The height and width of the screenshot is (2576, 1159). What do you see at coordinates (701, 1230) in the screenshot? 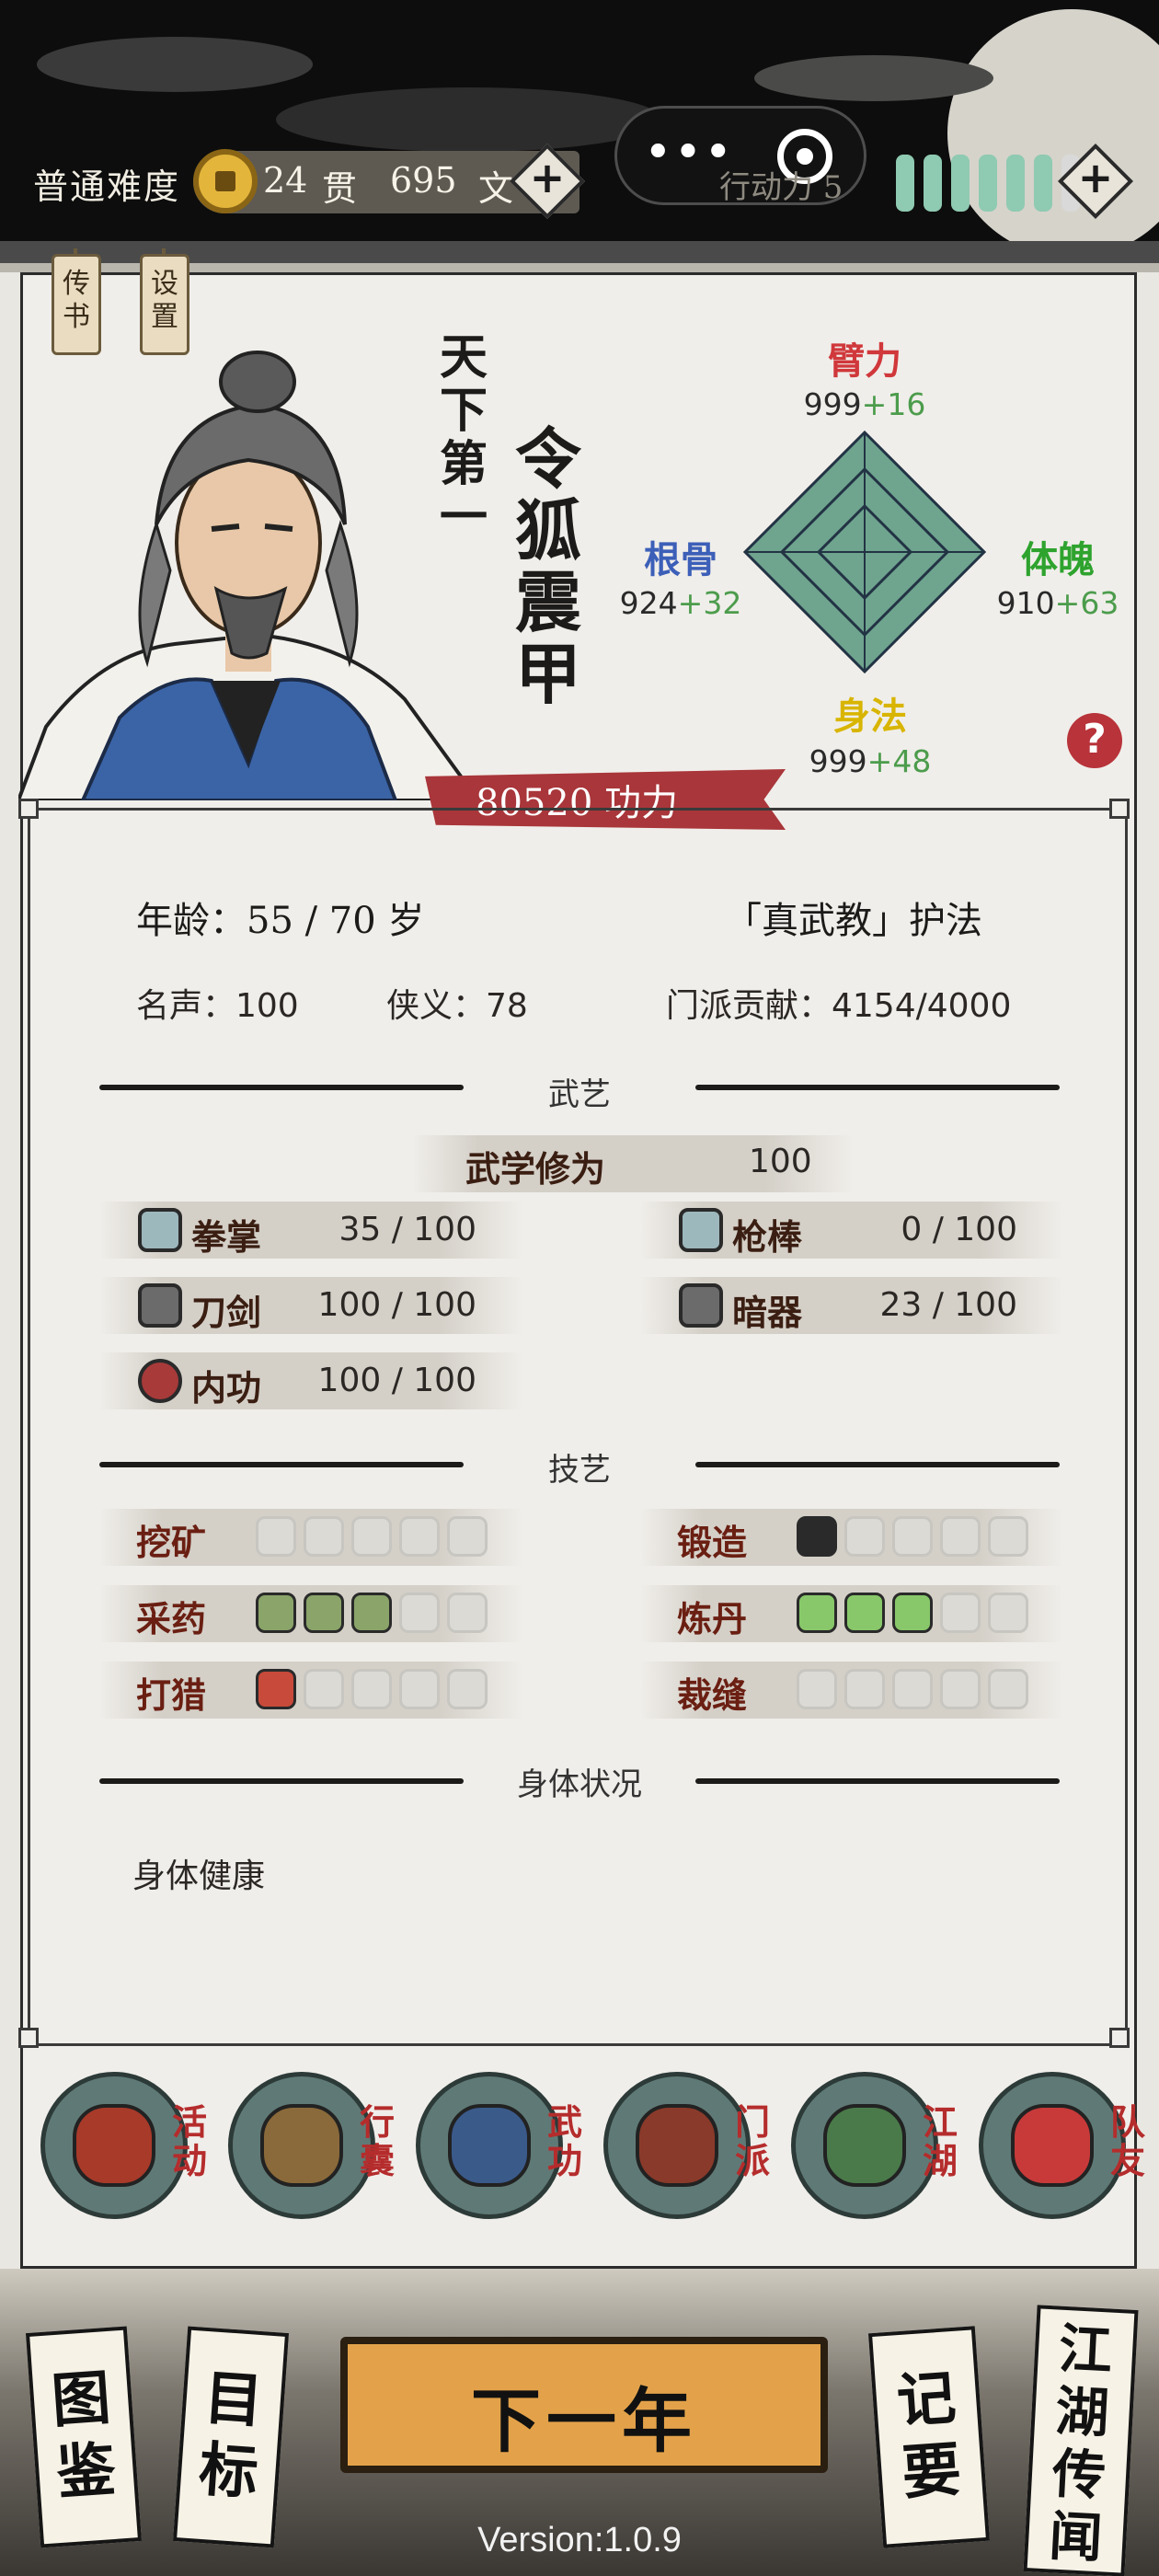
I see `spear-icon` at bounding box center [701, 1230].